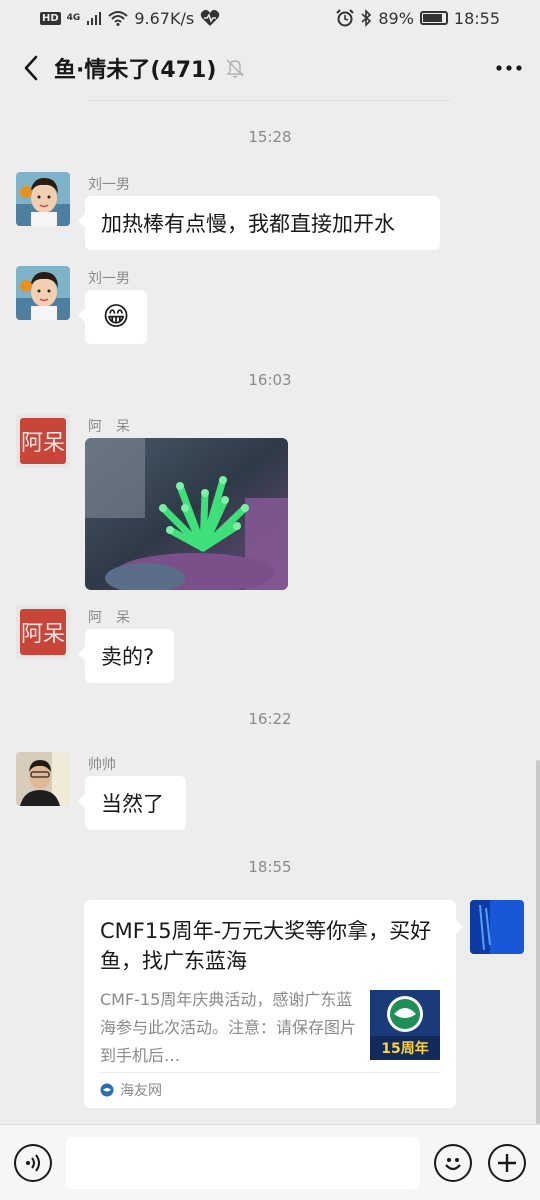  I want to click on previous-message-edge, so click(269, 100).